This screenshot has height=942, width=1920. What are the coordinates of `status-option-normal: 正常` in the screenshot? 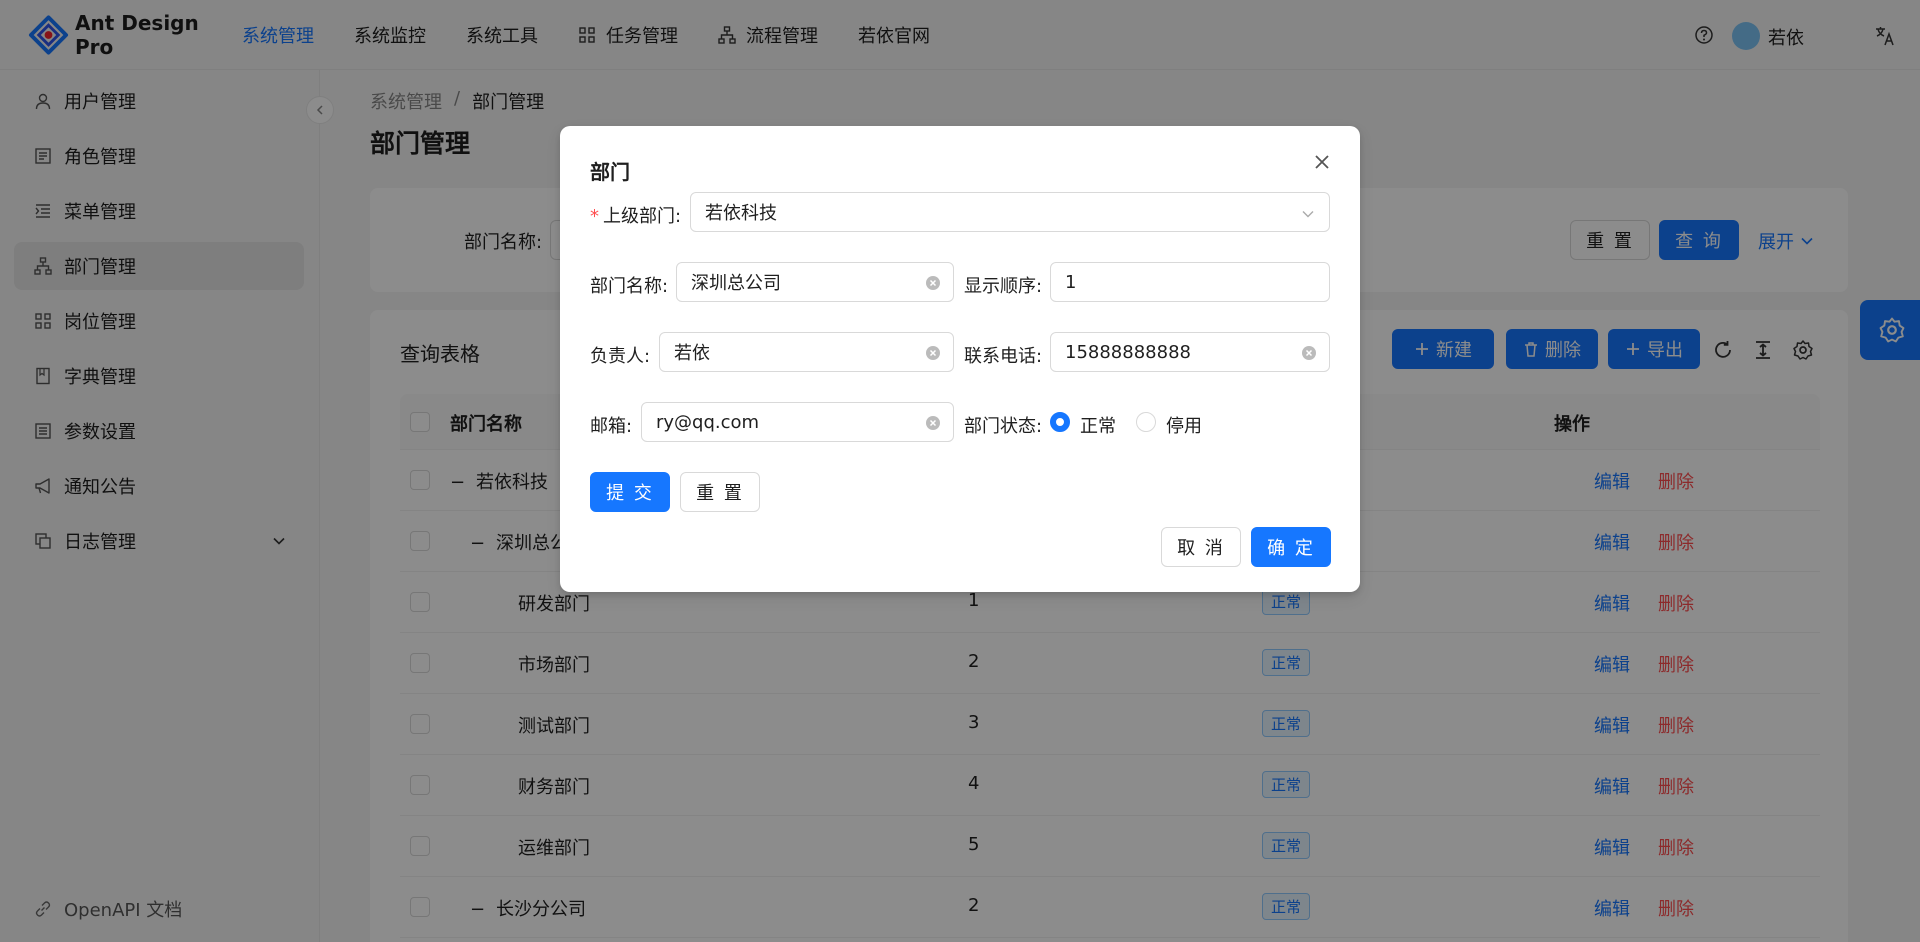 It's located at (1098, 425).